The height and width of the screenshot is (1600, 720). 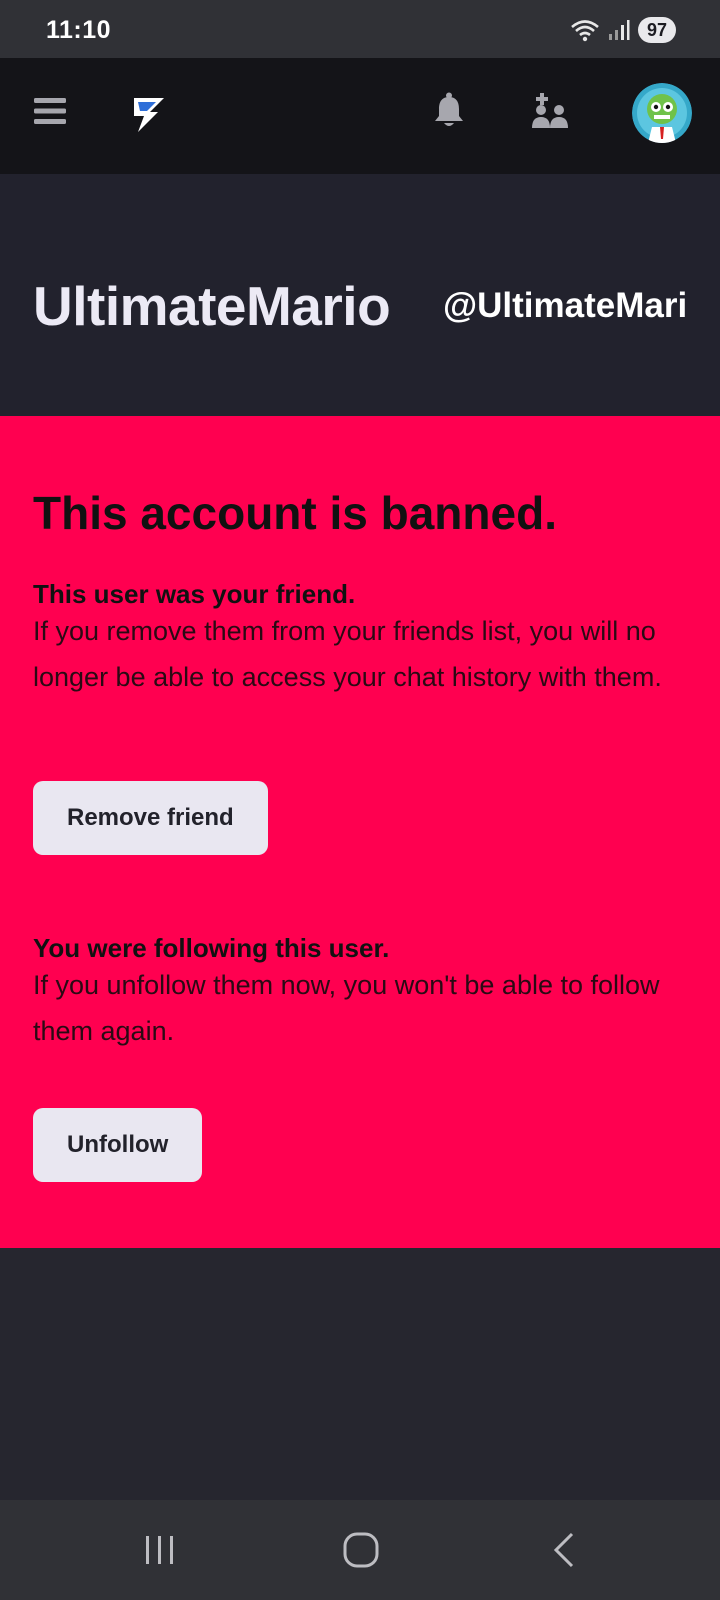 I want to click on follow-section-title: You were following this user., so click(x=211, y=948).